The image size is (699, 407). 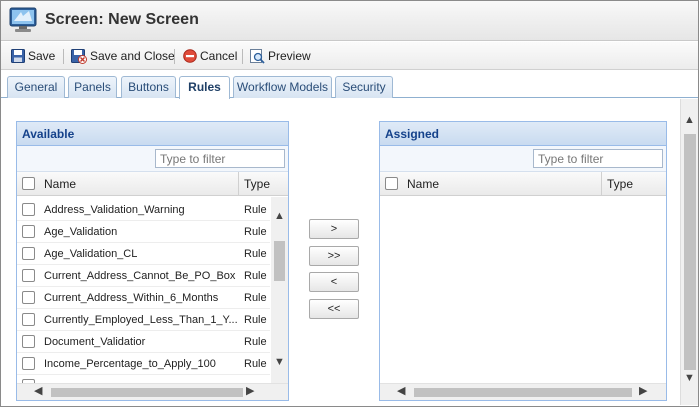 I want to click on cancel-icon, so click(x=190, y=56).